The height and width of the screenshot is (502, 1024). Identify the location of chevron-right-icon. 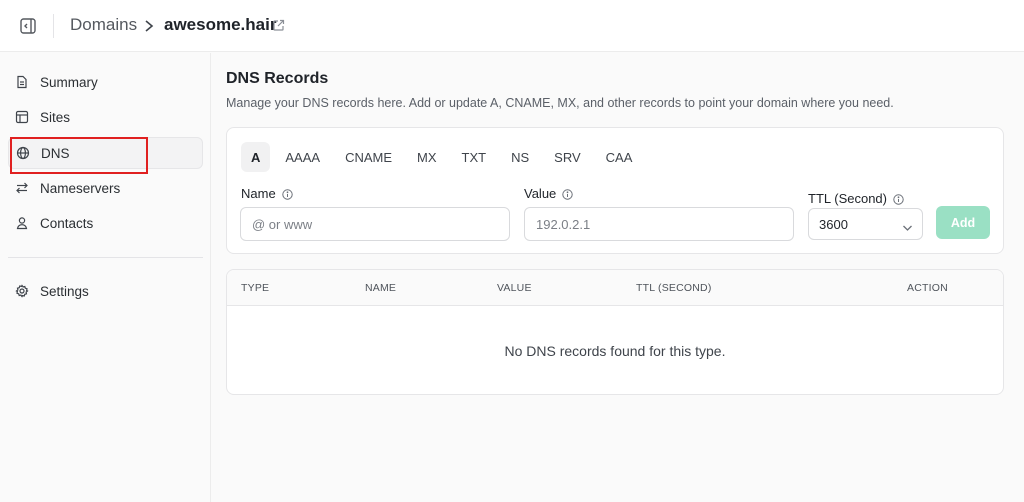
(149, 26).